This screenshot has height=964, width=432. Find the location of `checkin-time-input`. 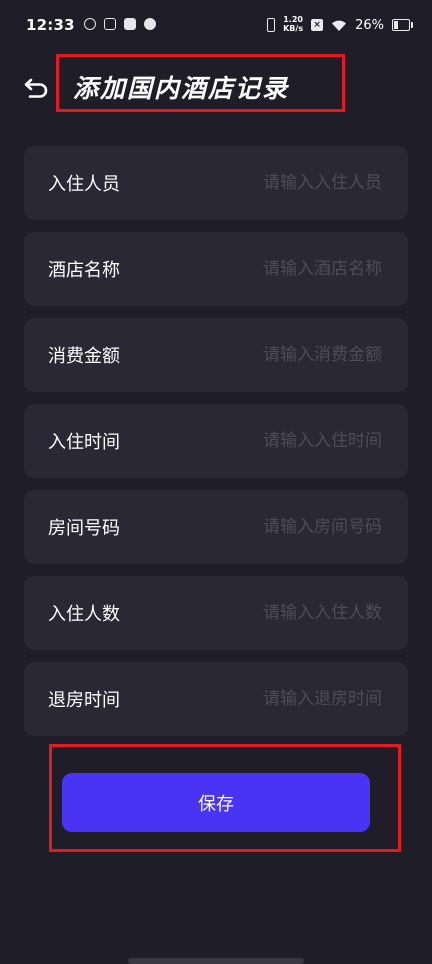

checkin-time-input is located at coordinates (297, 441).